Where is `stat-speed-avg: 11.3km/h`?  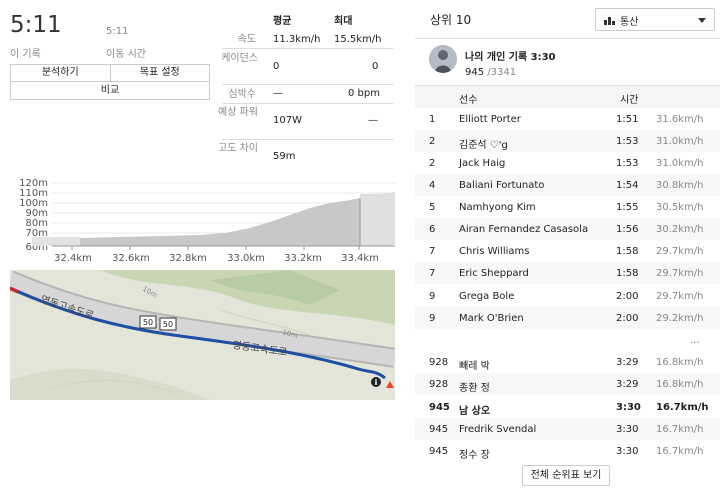
stat-speed-avg: 11.3km/h is located at coordinates (297, 39).